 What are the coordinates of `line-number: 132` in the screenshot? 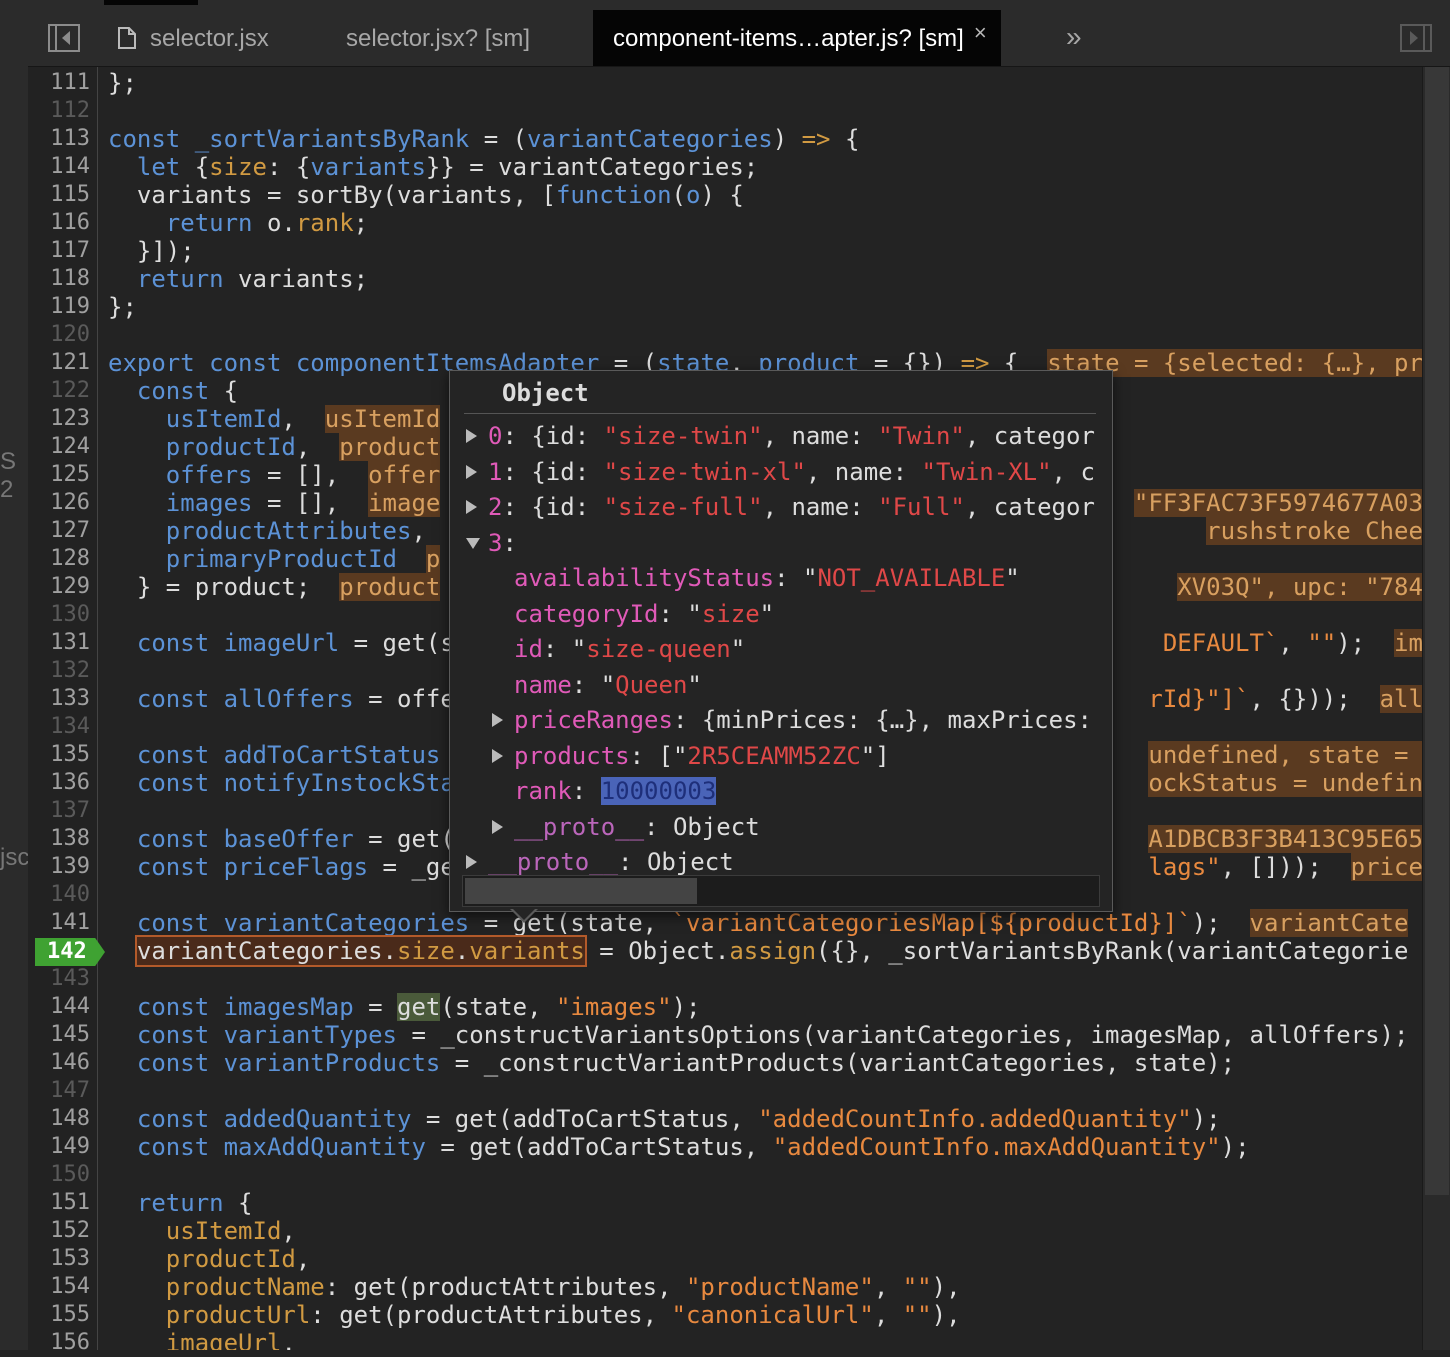 It's located at (59, 671).